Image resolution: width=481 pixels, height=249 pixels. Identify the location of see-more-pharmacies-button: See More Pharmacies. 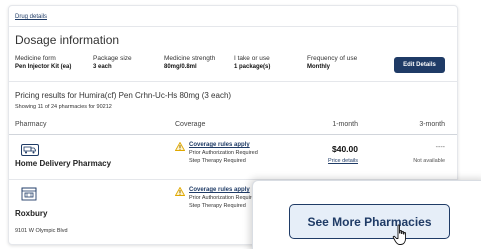
(369, 221).